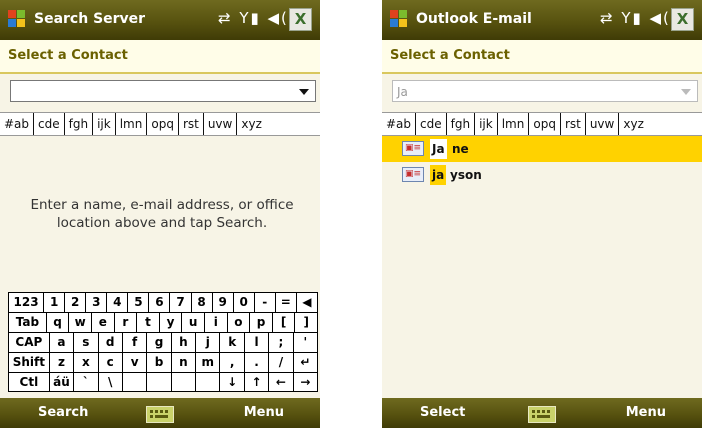 This screenshot has height=428, width=702. What do you see at coordinates (232, 382) in the screenshot?
I see `keyboard-key: ↓` at bounding box center [232, 382].